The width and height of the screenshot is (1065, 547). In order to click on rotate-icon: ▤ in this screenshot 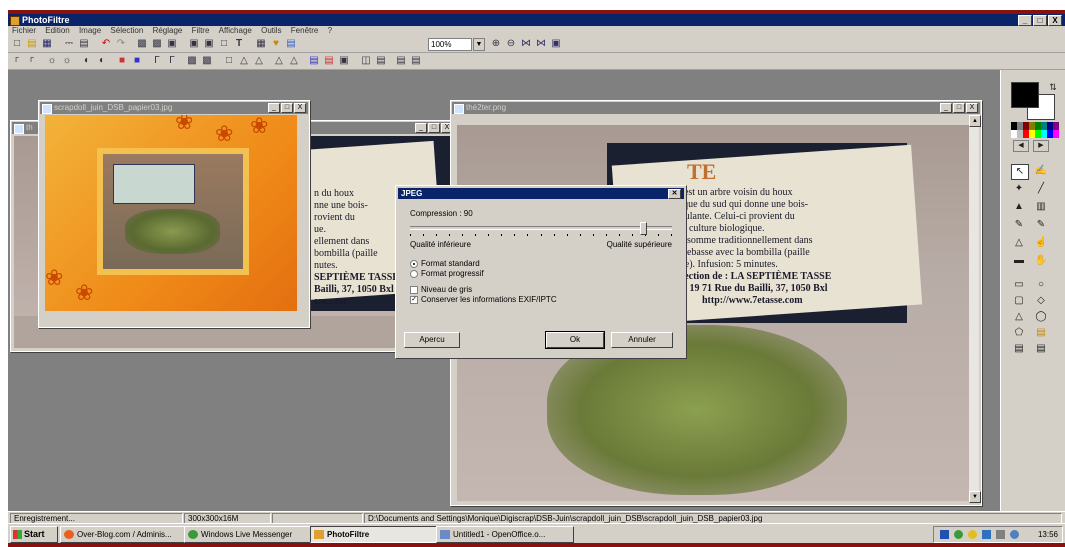, I will do `click(401, 61)`.